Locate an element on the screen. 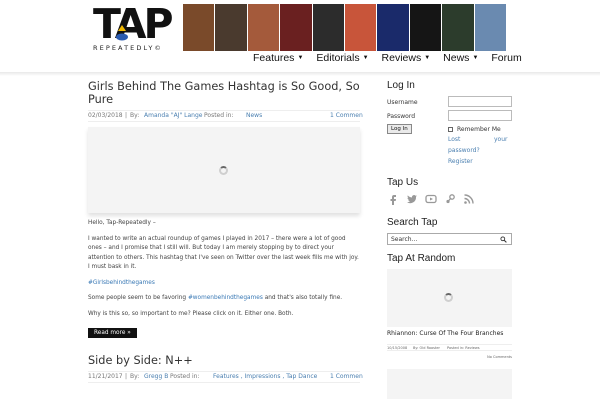 Image resolution: width=600 pixels, height=400 pixels. header-image-strip is located at coordinates (345, 27).